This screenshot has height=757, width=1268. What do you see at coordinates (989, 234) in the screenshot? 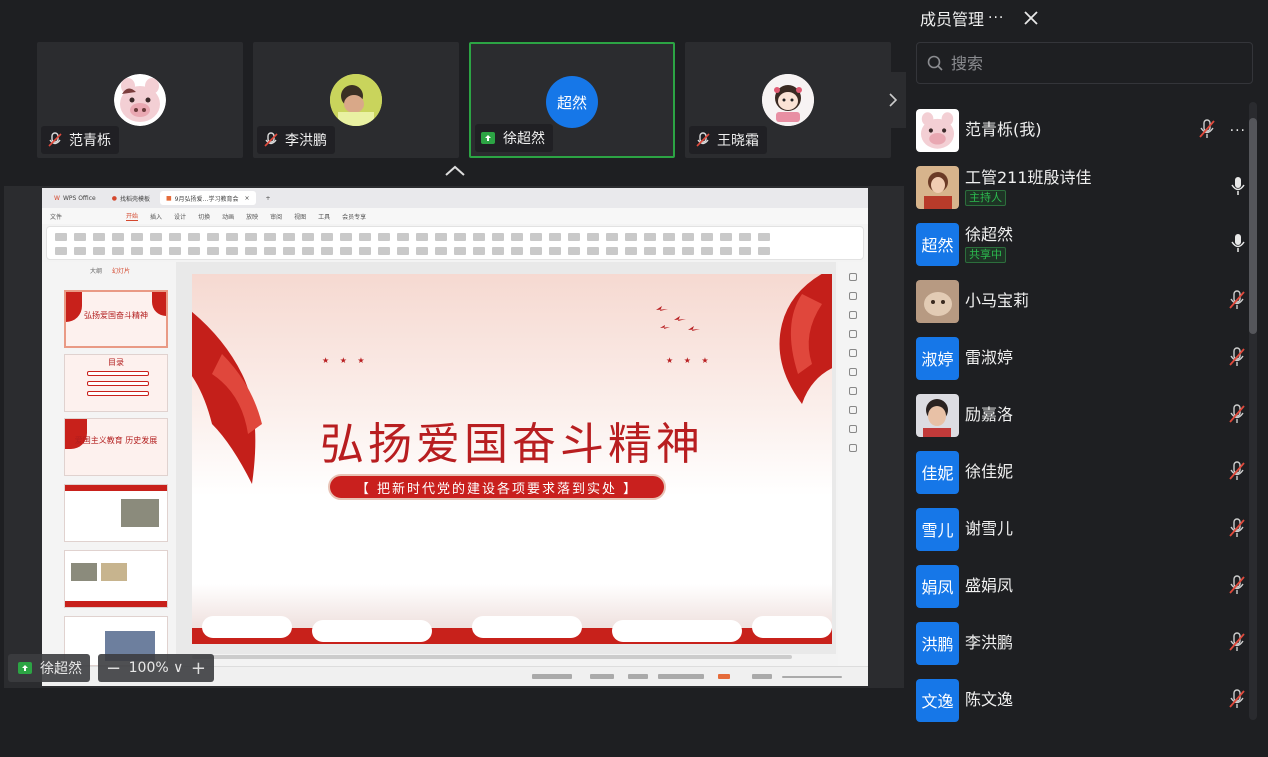
I see `member-name: 徐超然` at bounding box center [989, 234].